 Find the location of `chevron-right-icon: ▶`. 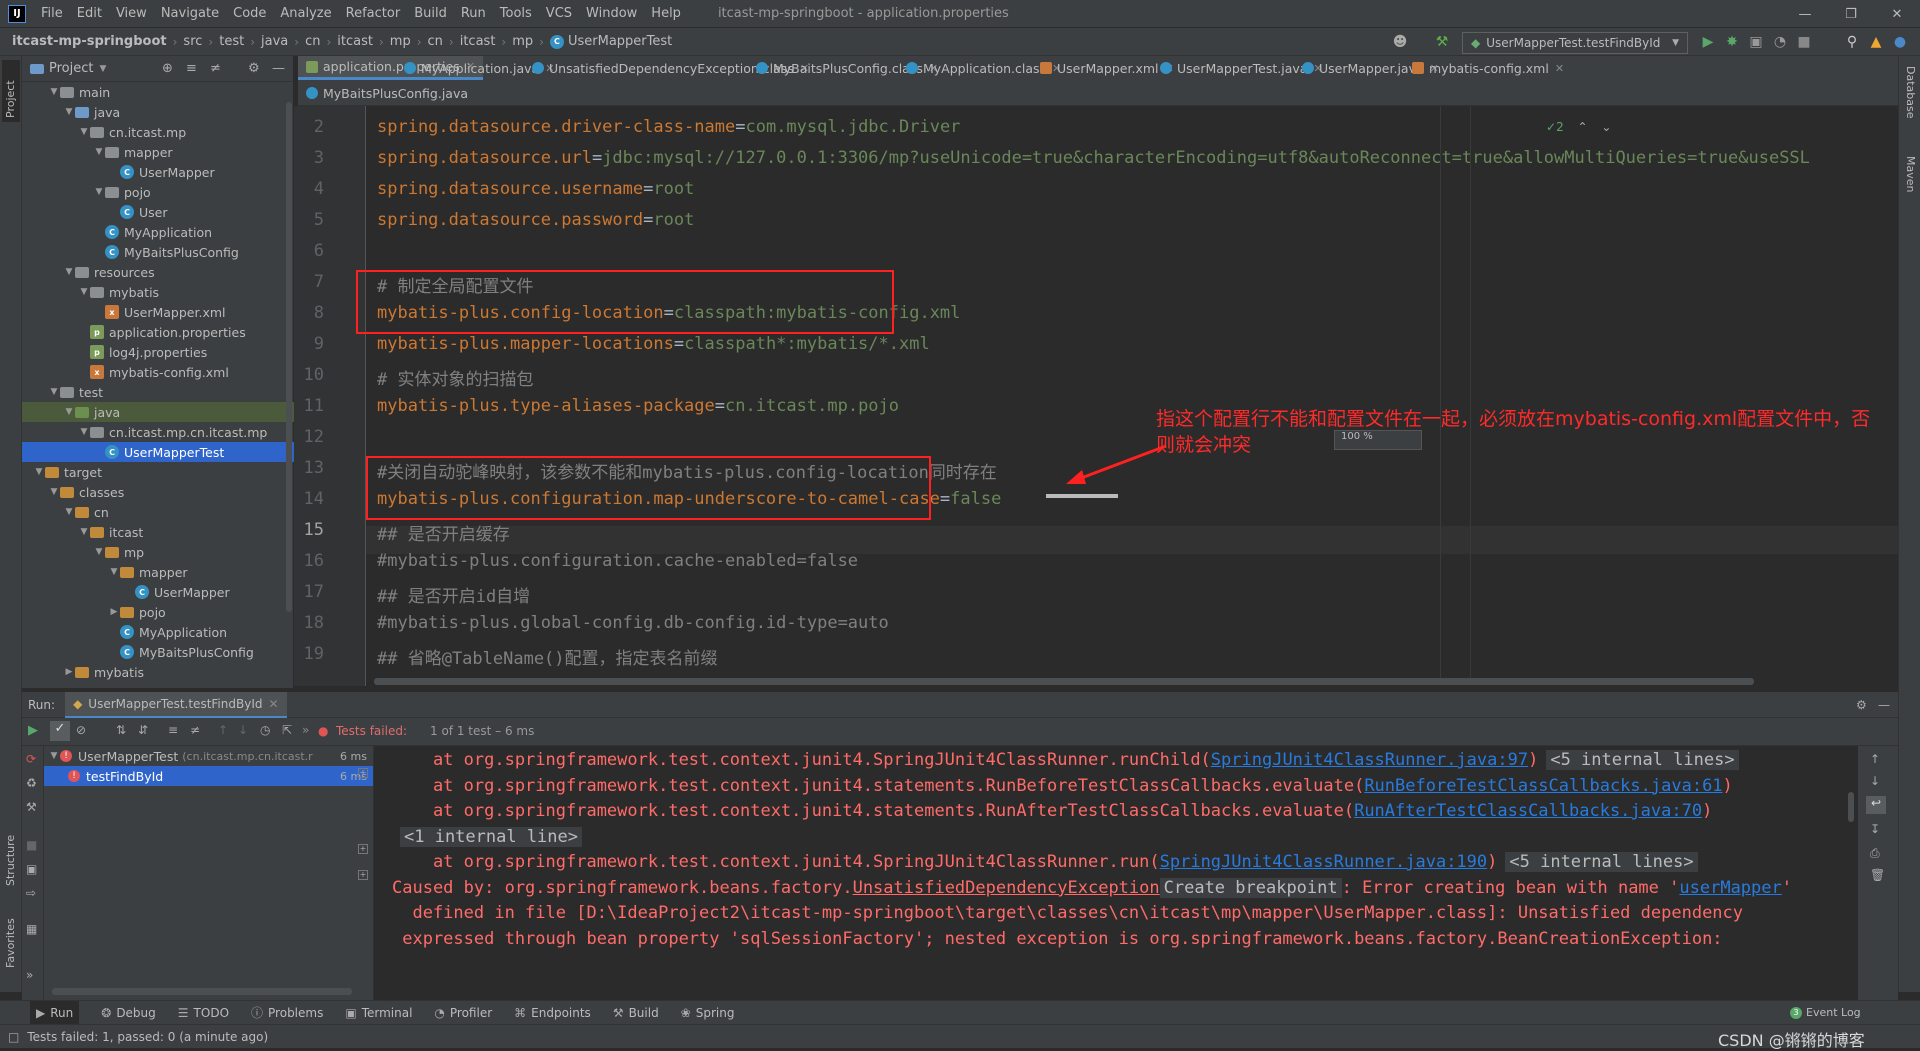

chevron-right-icon: ▶ is located at coordinates (114, 612).